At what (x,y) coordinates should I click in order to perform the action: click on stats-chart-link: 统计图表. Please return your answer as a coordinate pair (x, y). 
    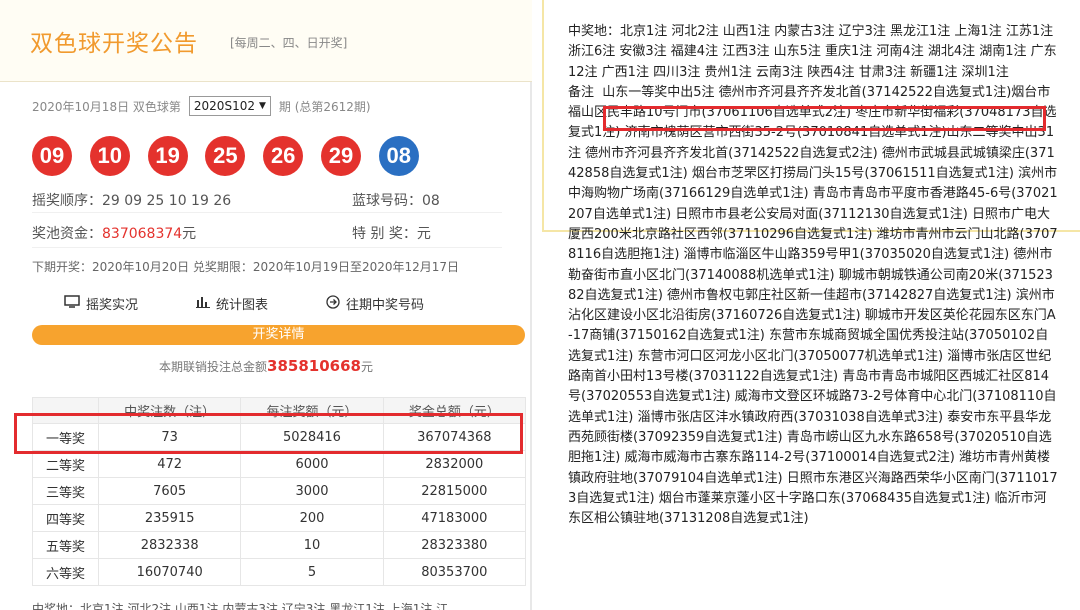
    Looking at the image, I should click on (232, 303).